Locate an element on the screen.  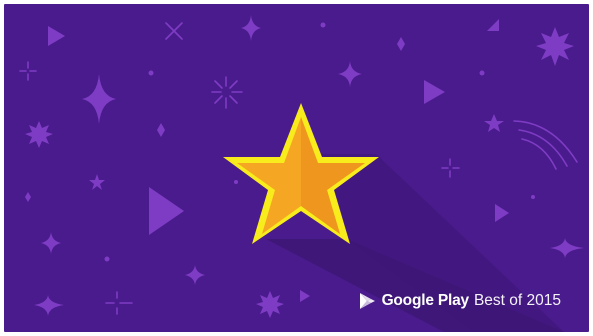
shooting-star-trail-icon is located at coordinates (545, 145).